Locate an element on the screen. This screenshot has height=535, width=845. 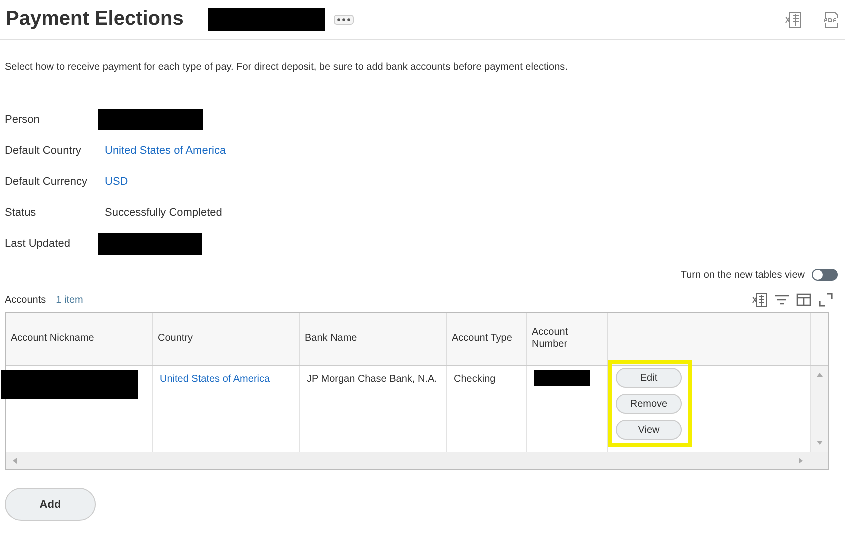
action-button: View is located at coordinates (649, 430).